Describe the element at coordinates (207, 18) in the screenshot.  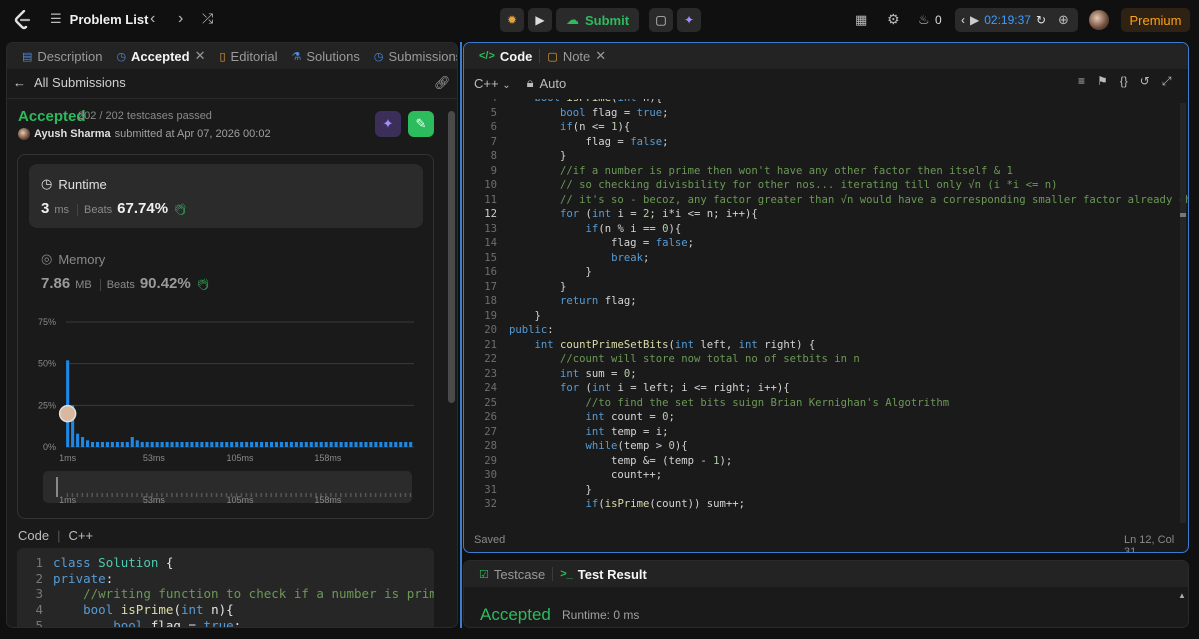
I see `shuffle-icon: ⤮` at that location.